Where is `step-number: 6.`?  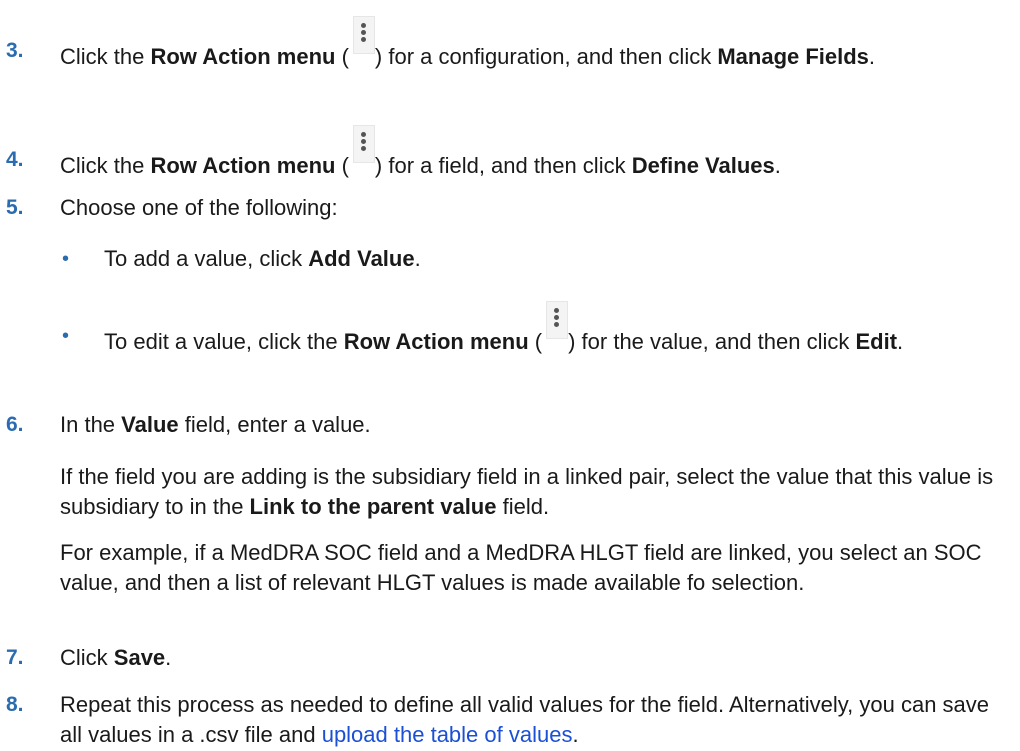 step-number: 6. is located at coordinates (15, 424).